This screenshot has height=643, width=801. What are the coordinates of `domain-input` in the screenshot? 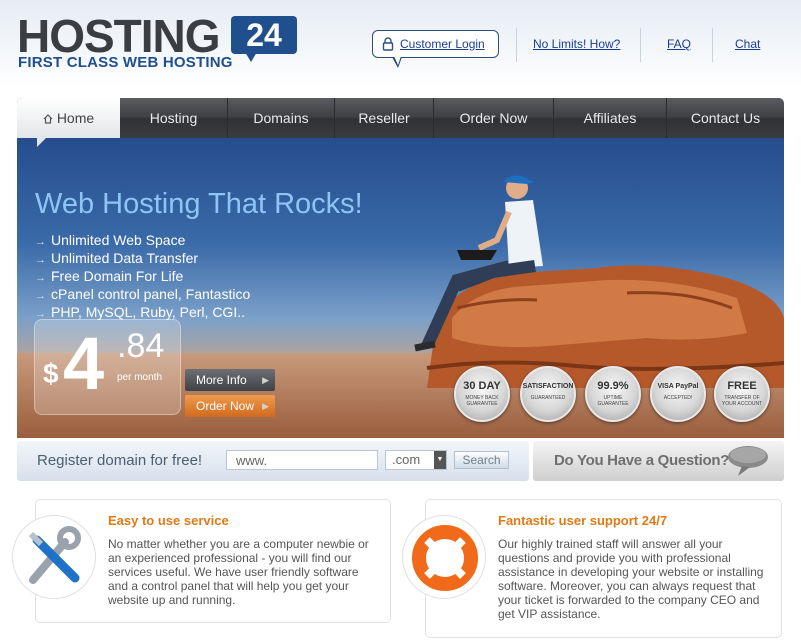 It's located at (302, 460).